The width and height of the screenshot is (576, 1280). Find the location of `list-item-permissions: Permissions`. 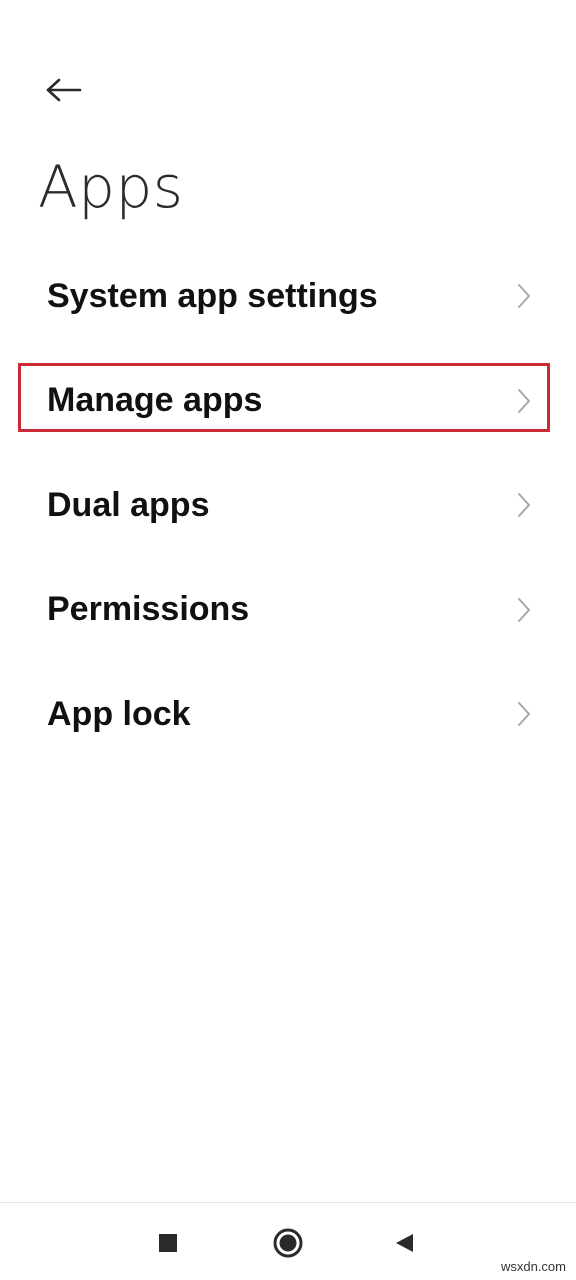

list-item-permissions: Permissions is located at coordinates (288, 610).